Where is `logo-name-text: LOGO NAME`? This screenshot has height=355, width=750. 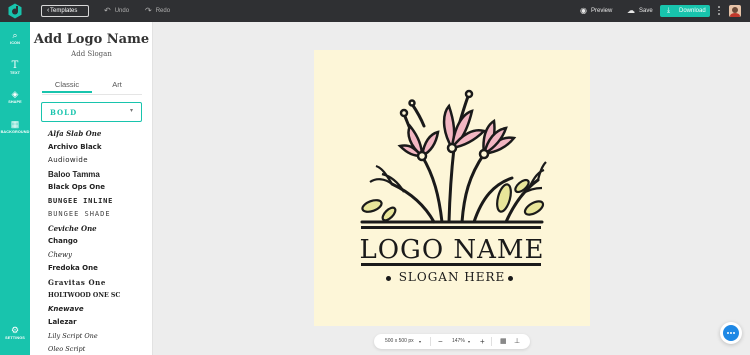 logo-name-text: LOGO NAME is located at coordinates (452, 250).